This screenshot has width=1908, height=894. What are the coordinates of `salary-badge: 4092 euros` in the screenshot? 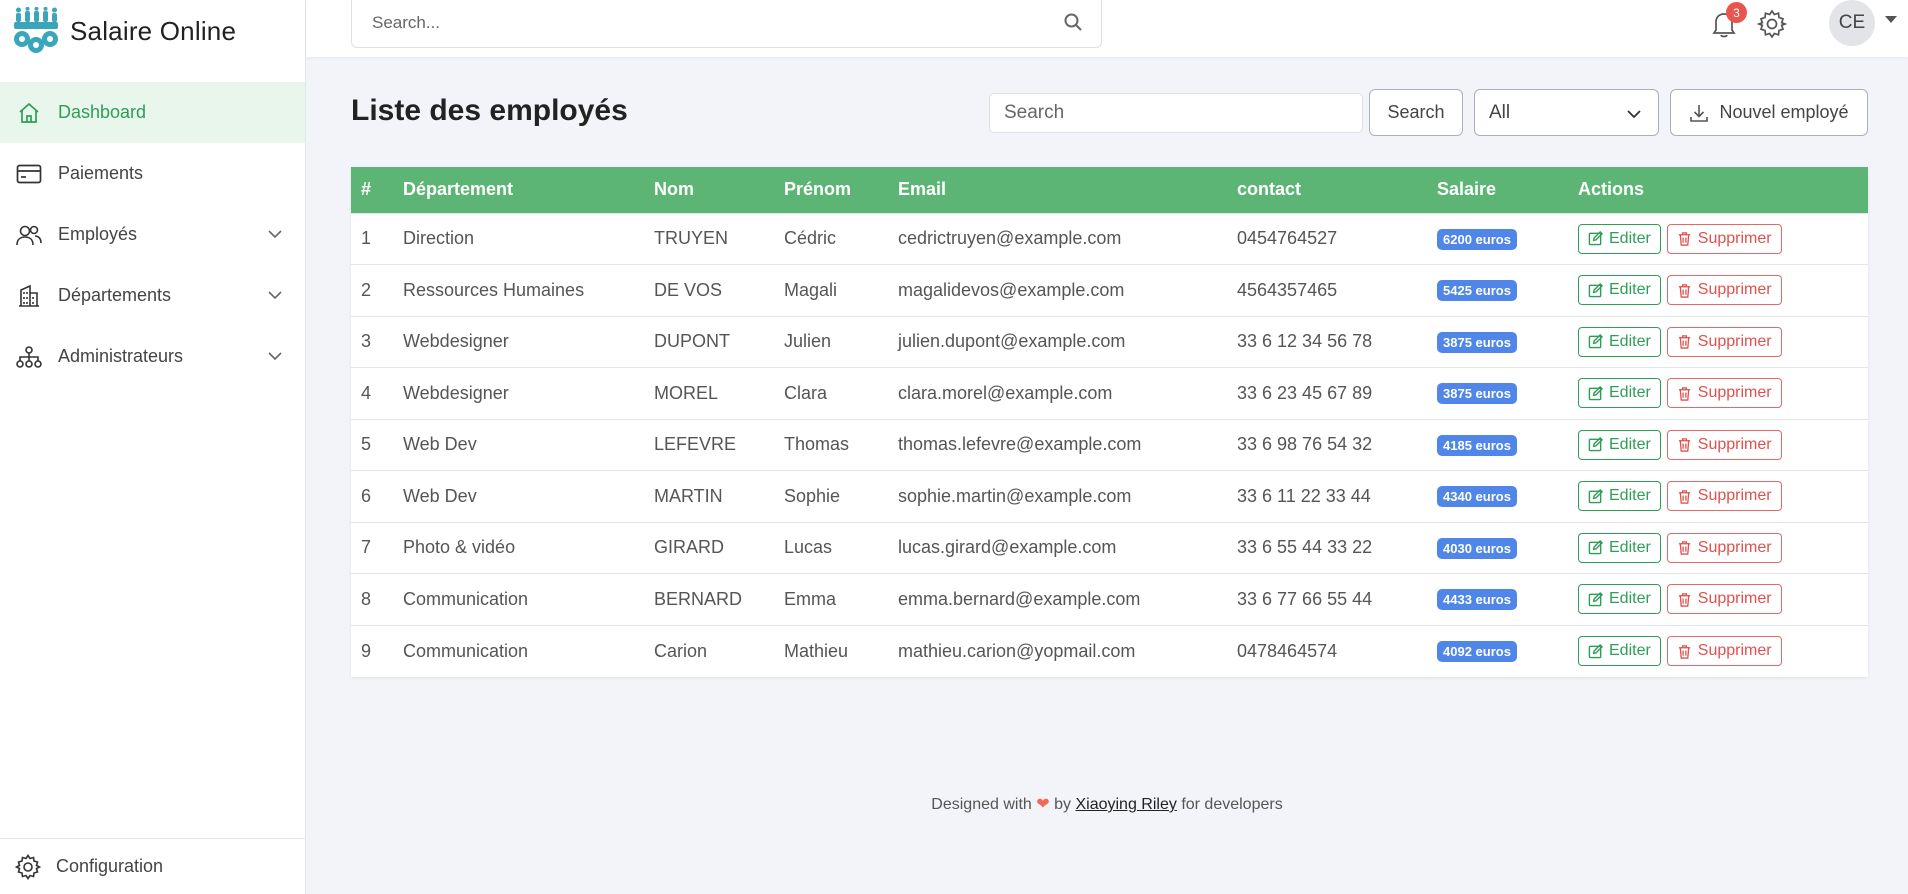 It's located at (1477, 651).